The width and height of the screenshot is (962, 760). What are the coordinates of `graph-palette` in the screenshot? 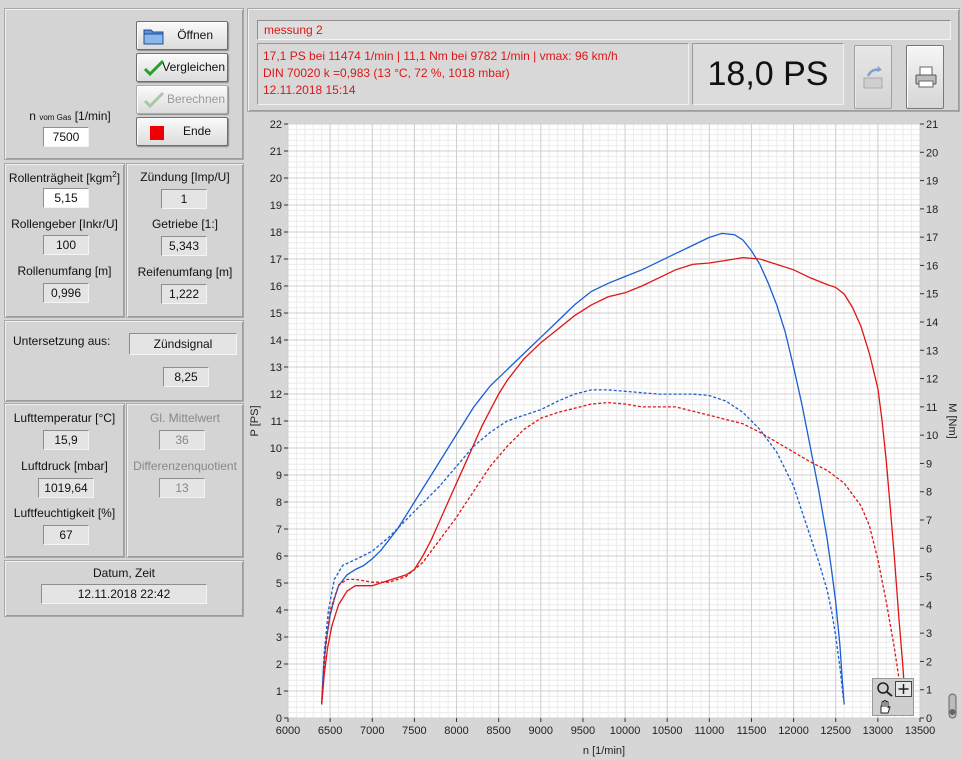 It's located at (893, 697).